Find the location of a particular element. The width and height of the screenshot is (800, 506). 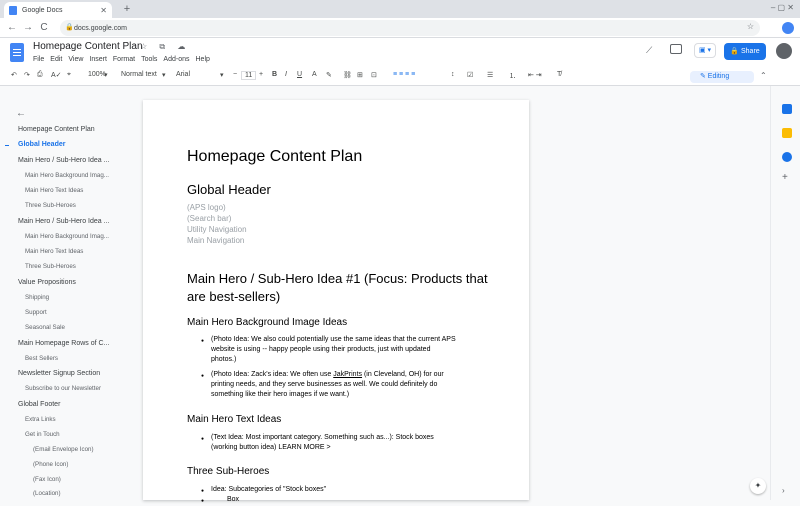

browser-profile-avatar is located at coordinates (788, 28).